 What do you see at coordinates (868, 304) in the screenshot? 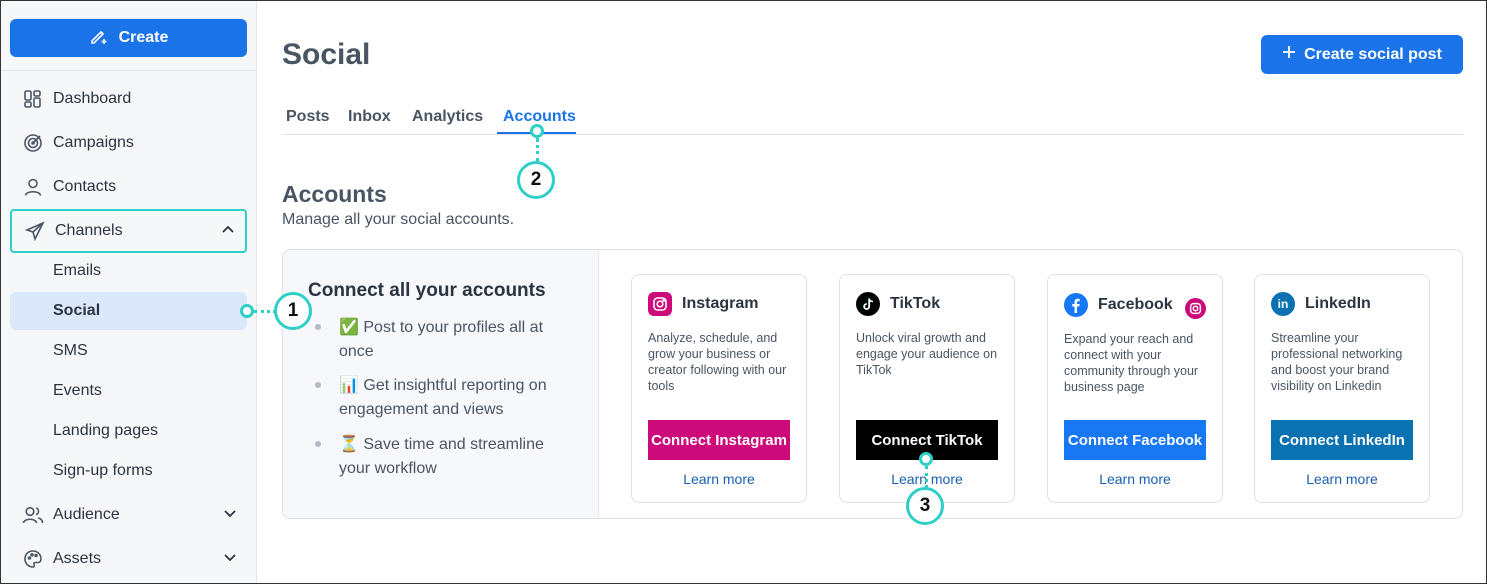
I see `tiktok-icon` at bounding box center [868, 304].